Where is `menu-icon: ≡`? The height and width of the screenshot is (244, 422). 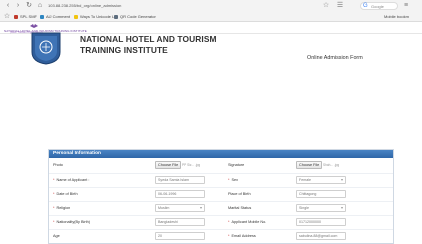 menu-icon: ≡ is located at coordinates (406, 6).